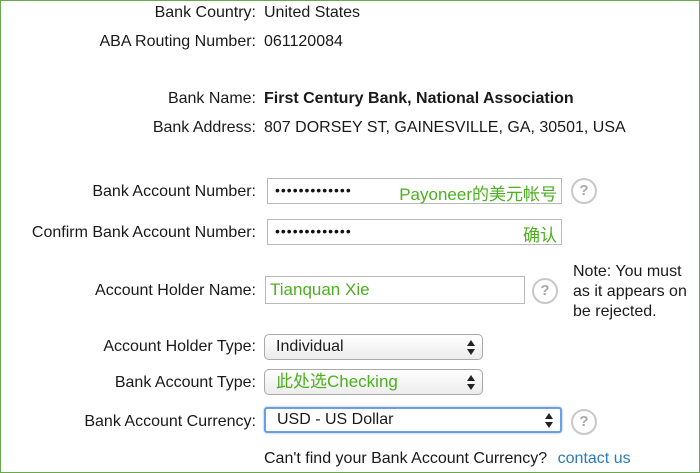  Describe the element at coordinates (594, 458) in the screenshot. I see `contact-us-link: contact us` at that location.